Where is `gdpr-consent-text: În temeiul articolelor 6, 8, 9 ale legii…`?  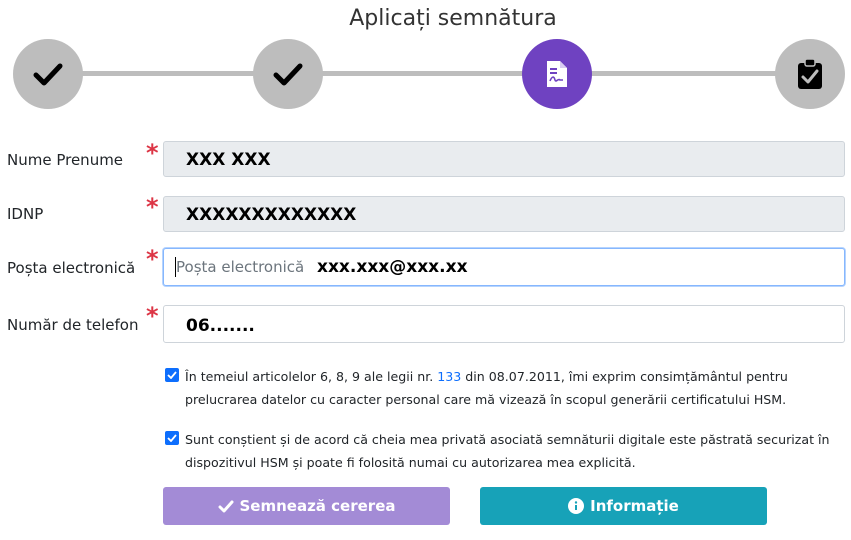 gdpr-consent-text: În temeiul articolelor 6, 8, 9 ale legii… is located at coordinates (516, 388).